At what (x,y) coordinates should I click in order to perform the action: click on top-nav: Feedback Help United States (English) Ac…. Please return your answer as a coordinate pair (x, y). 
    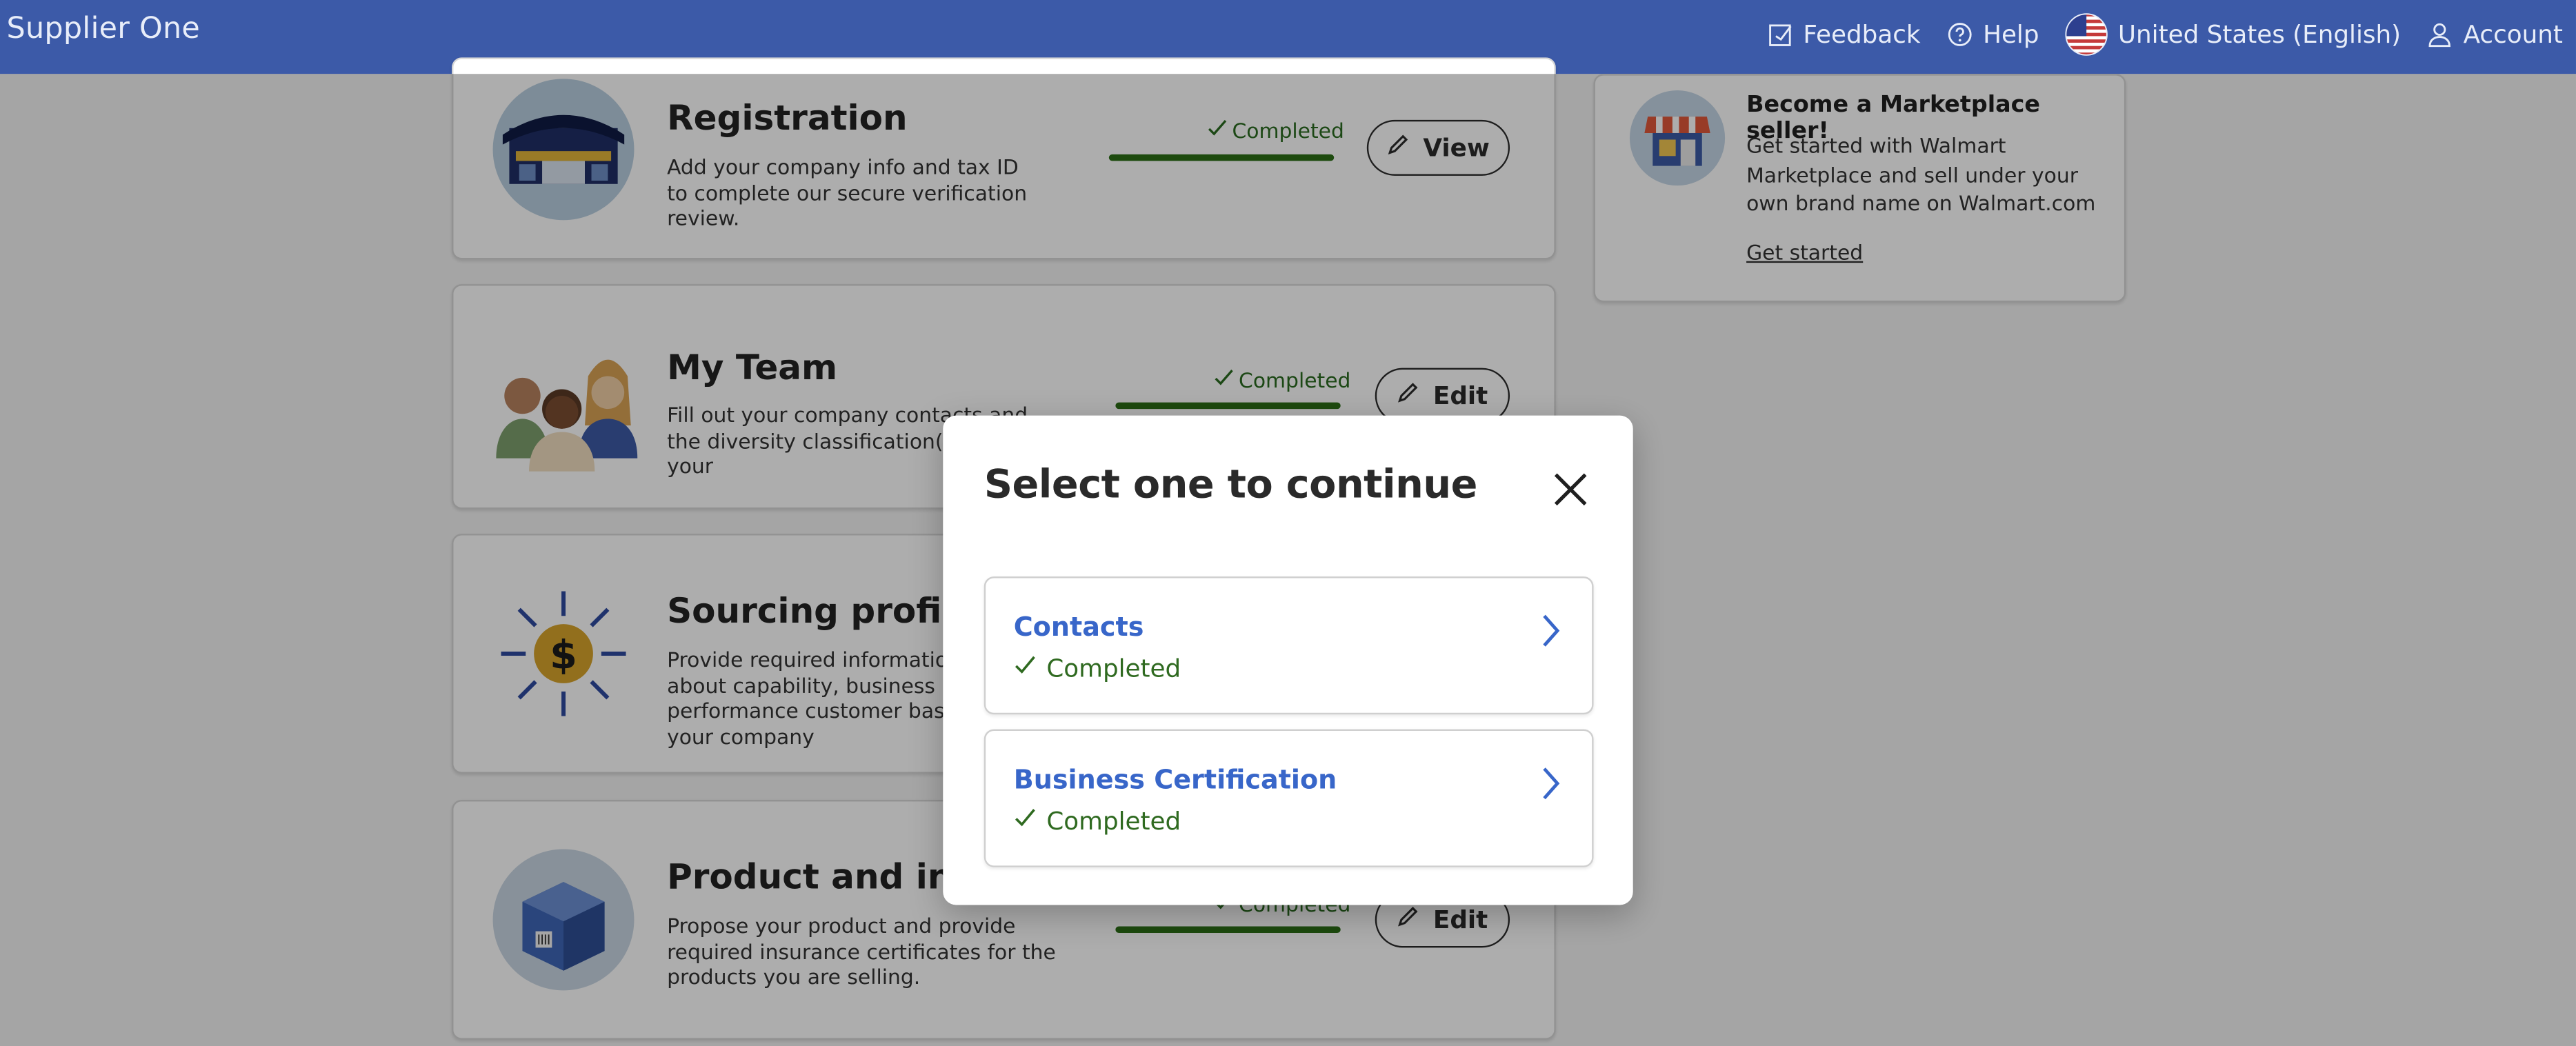
    Looking at the image, I should click on (2165, 34).